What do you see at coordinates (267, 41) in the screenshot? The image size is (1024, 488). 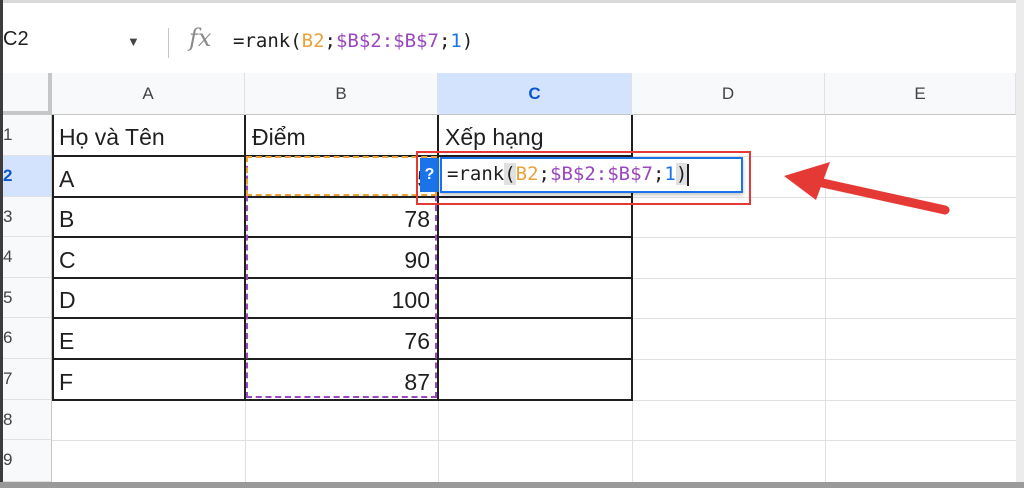 I see `formula-fn: =rank(` at bounding box center [267, 41].